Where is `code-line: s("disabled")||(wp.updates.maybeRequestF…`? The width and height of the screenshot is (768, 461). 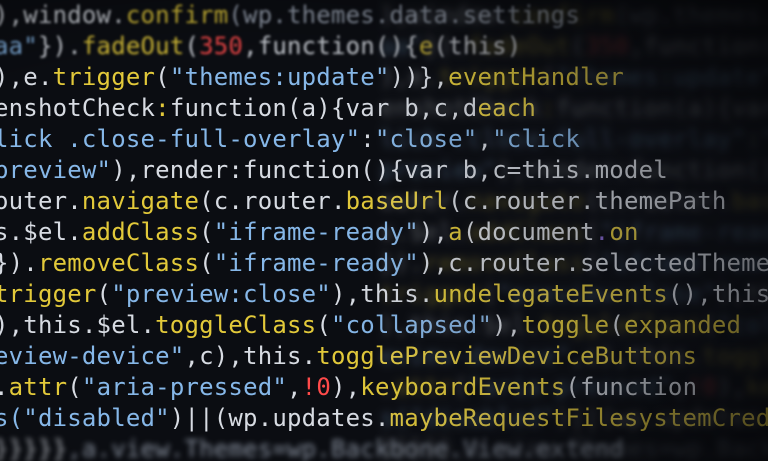 code-line: s("disabled")||(wp.updates.maybeRequestF… is located at coordinates (384, 418).